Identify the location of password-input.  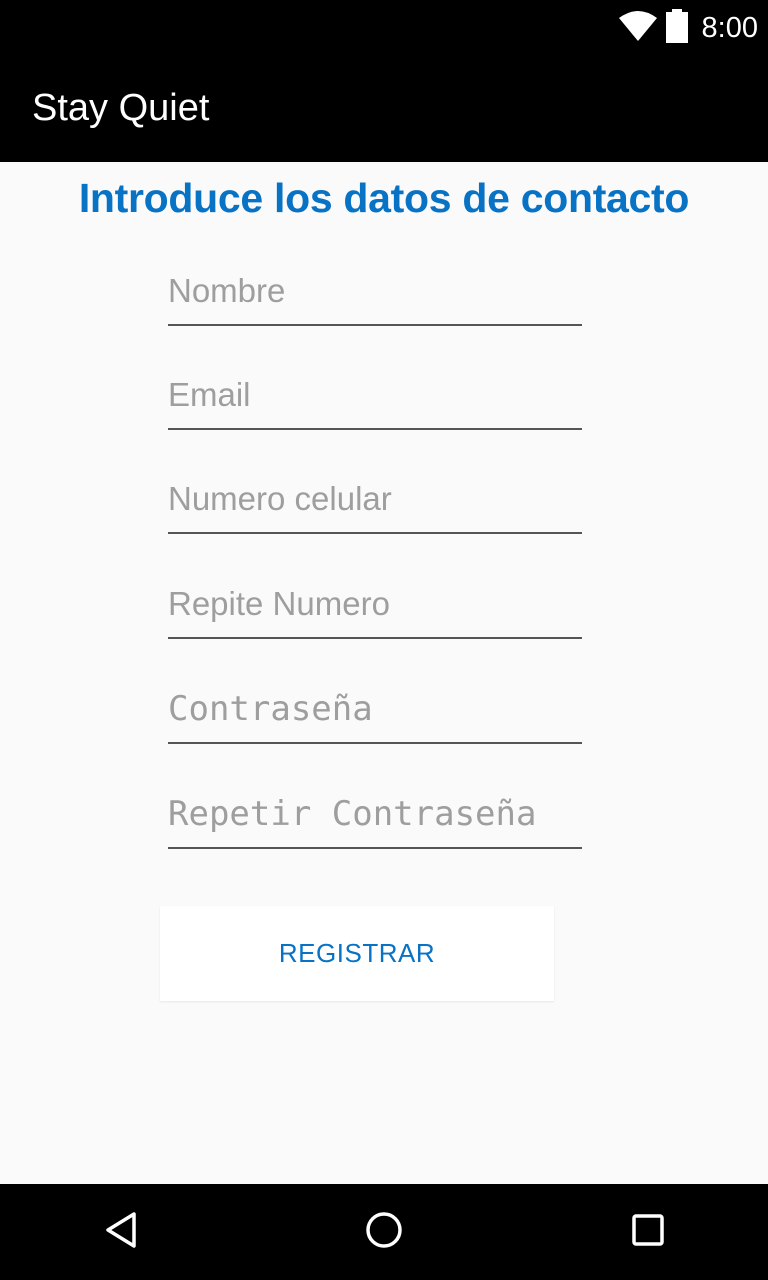
(375, 709).